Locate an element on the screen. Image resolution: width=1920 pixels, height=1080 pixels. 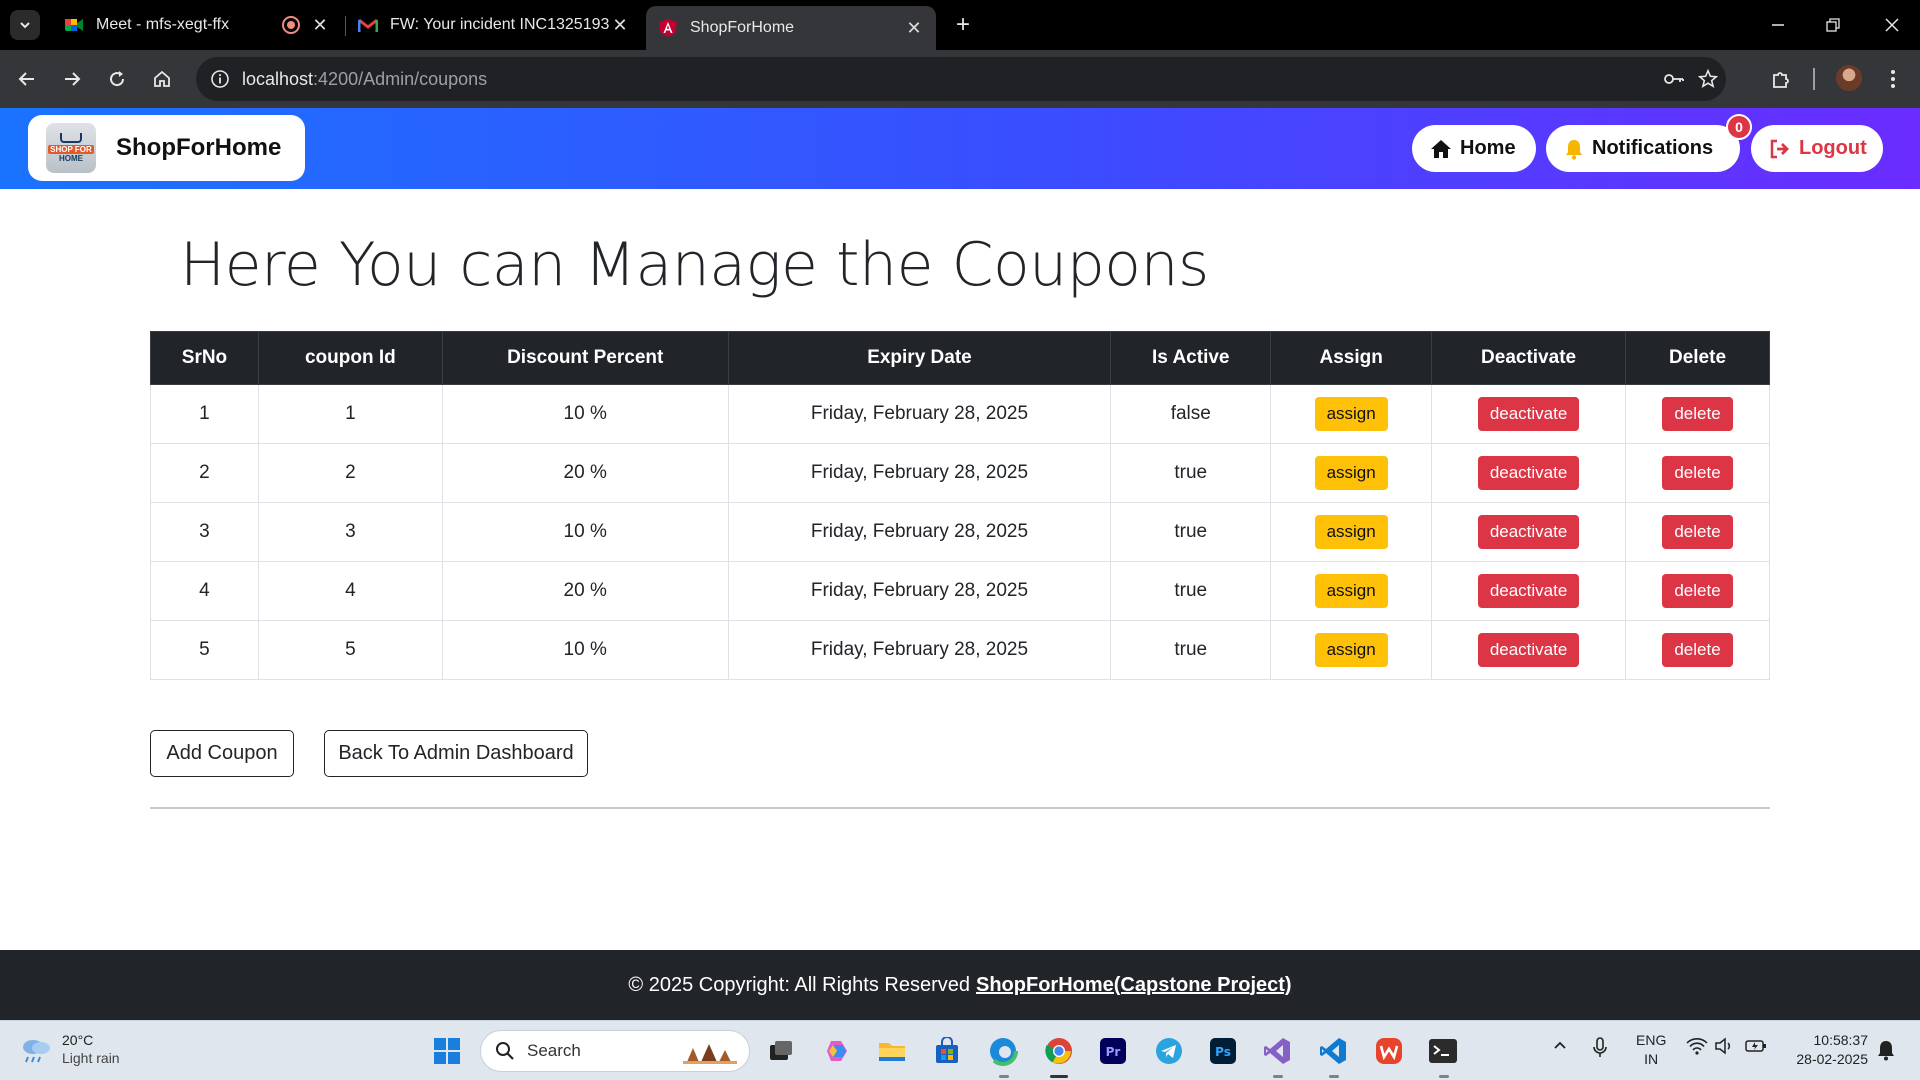
profile-avatar is located at coordinates (1849, 78).